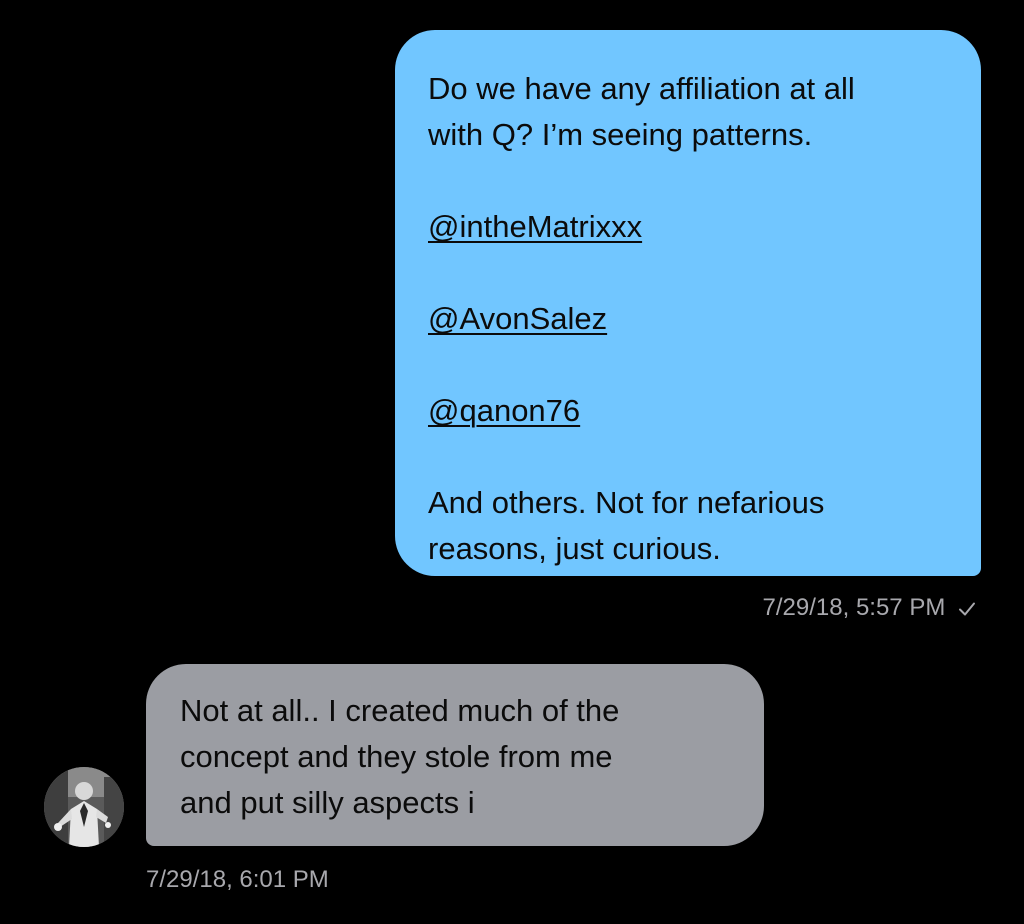 The image size is (1024, 924). What do you see at coordinates (620, 134) in the screenshot?
I see `message-line: with Q? I’m seeing patterns.` at bounding box center [620, 134].